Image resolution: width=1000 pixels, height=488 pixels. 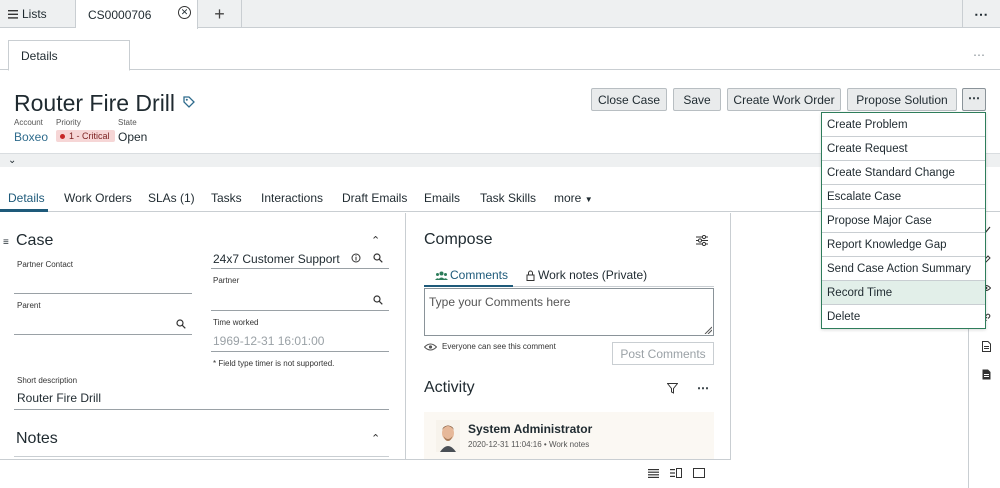 I want to click on short-description-field, so click(x=201, y=409).